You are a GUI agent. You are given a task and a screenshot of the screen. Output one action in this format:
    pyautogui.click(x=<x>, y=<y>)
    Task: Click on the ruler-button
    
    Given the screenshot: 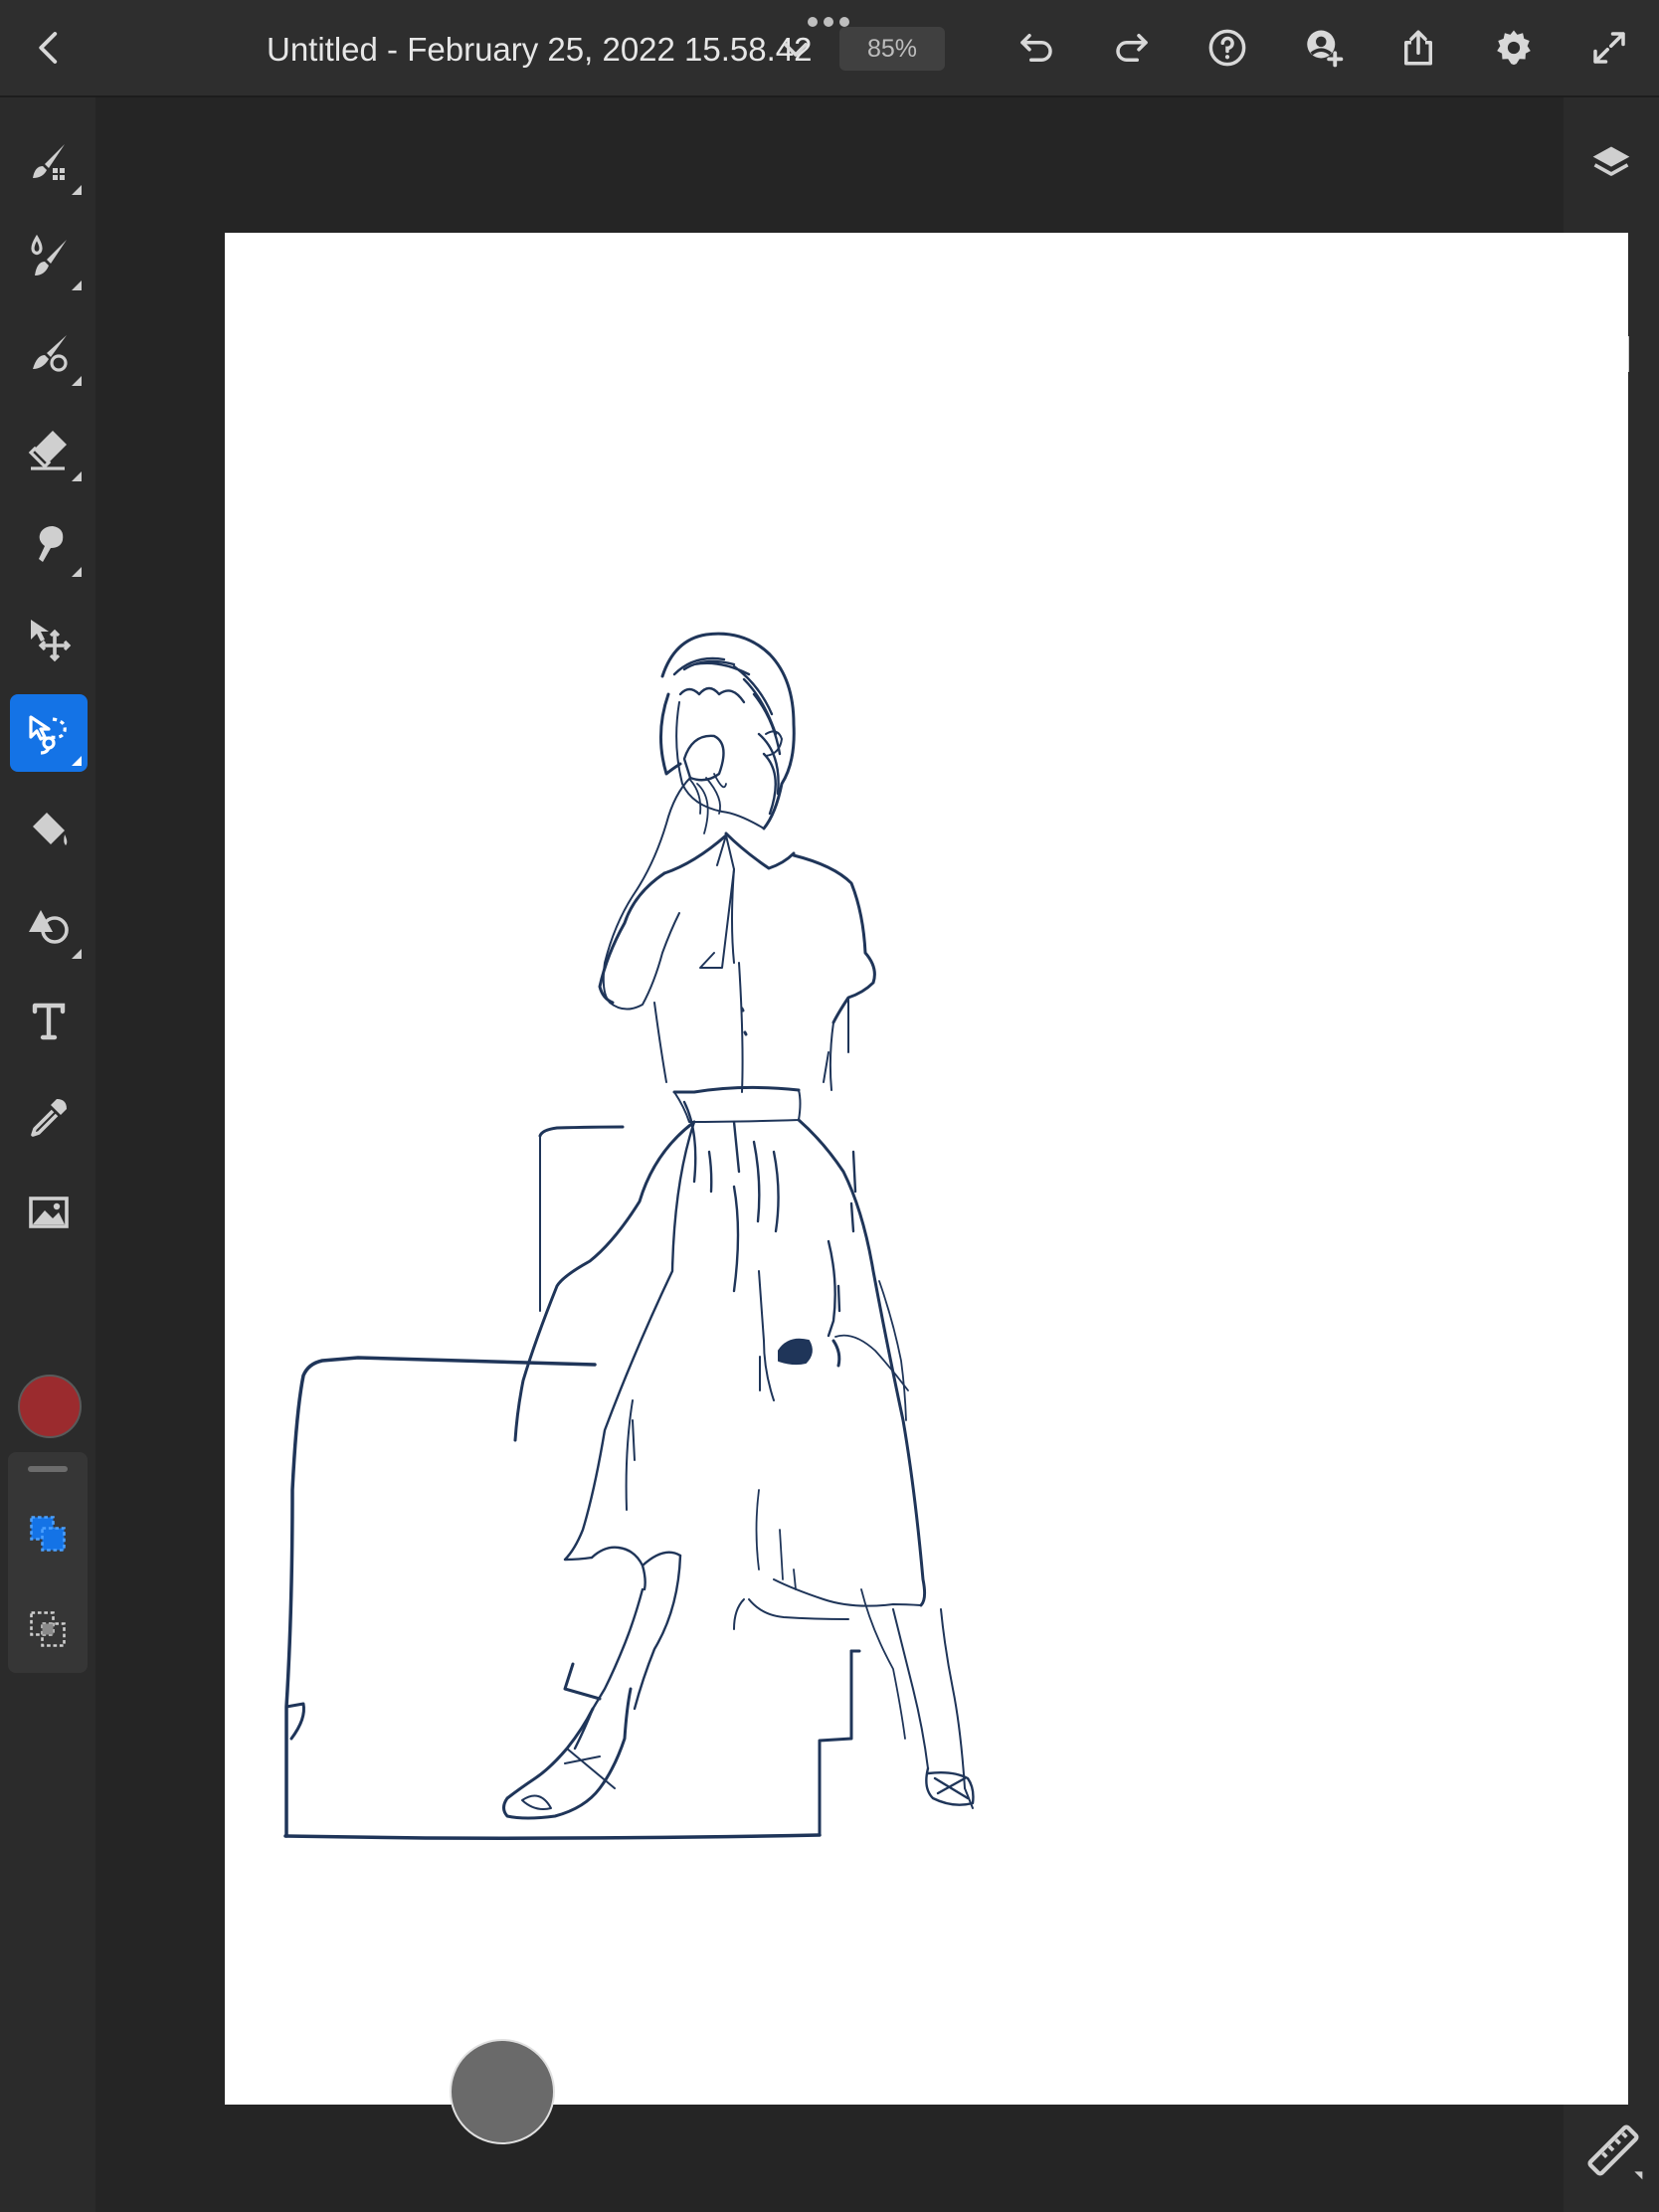 What is the action you would take?
    pyautogui.click(x=1613, y=2150)
    